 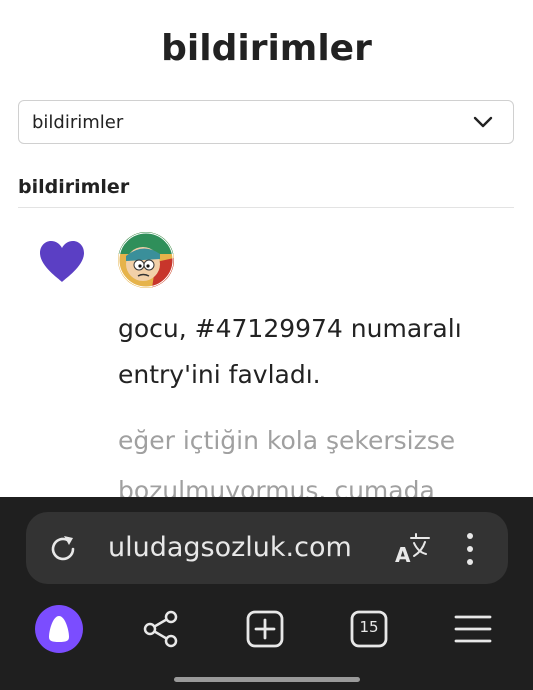 What do you see at coordinates (483, 122) in the screenshot?
I see `chevron-down-icon` at bounding box center [483, 122].